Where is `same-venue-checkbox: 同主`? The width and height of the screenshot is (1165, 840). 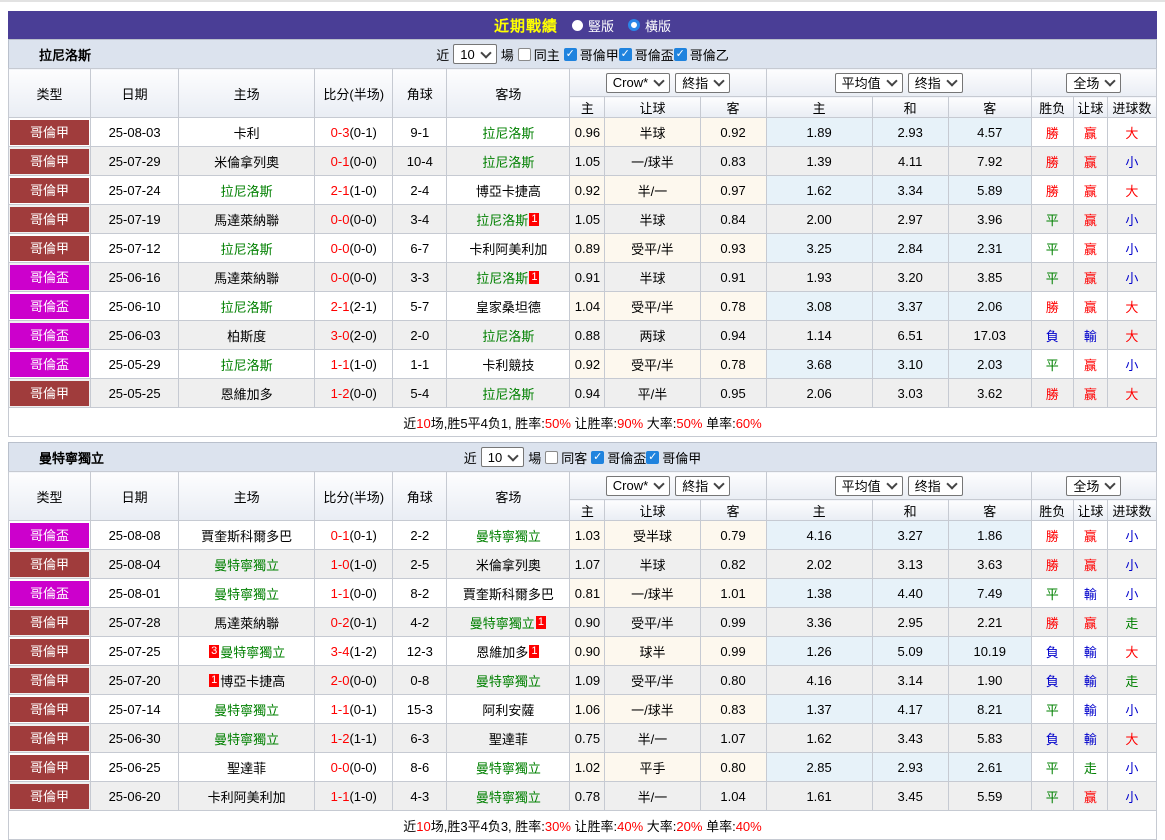 same-venue-checkbox: 同主 is located at coordinates (538, 54).